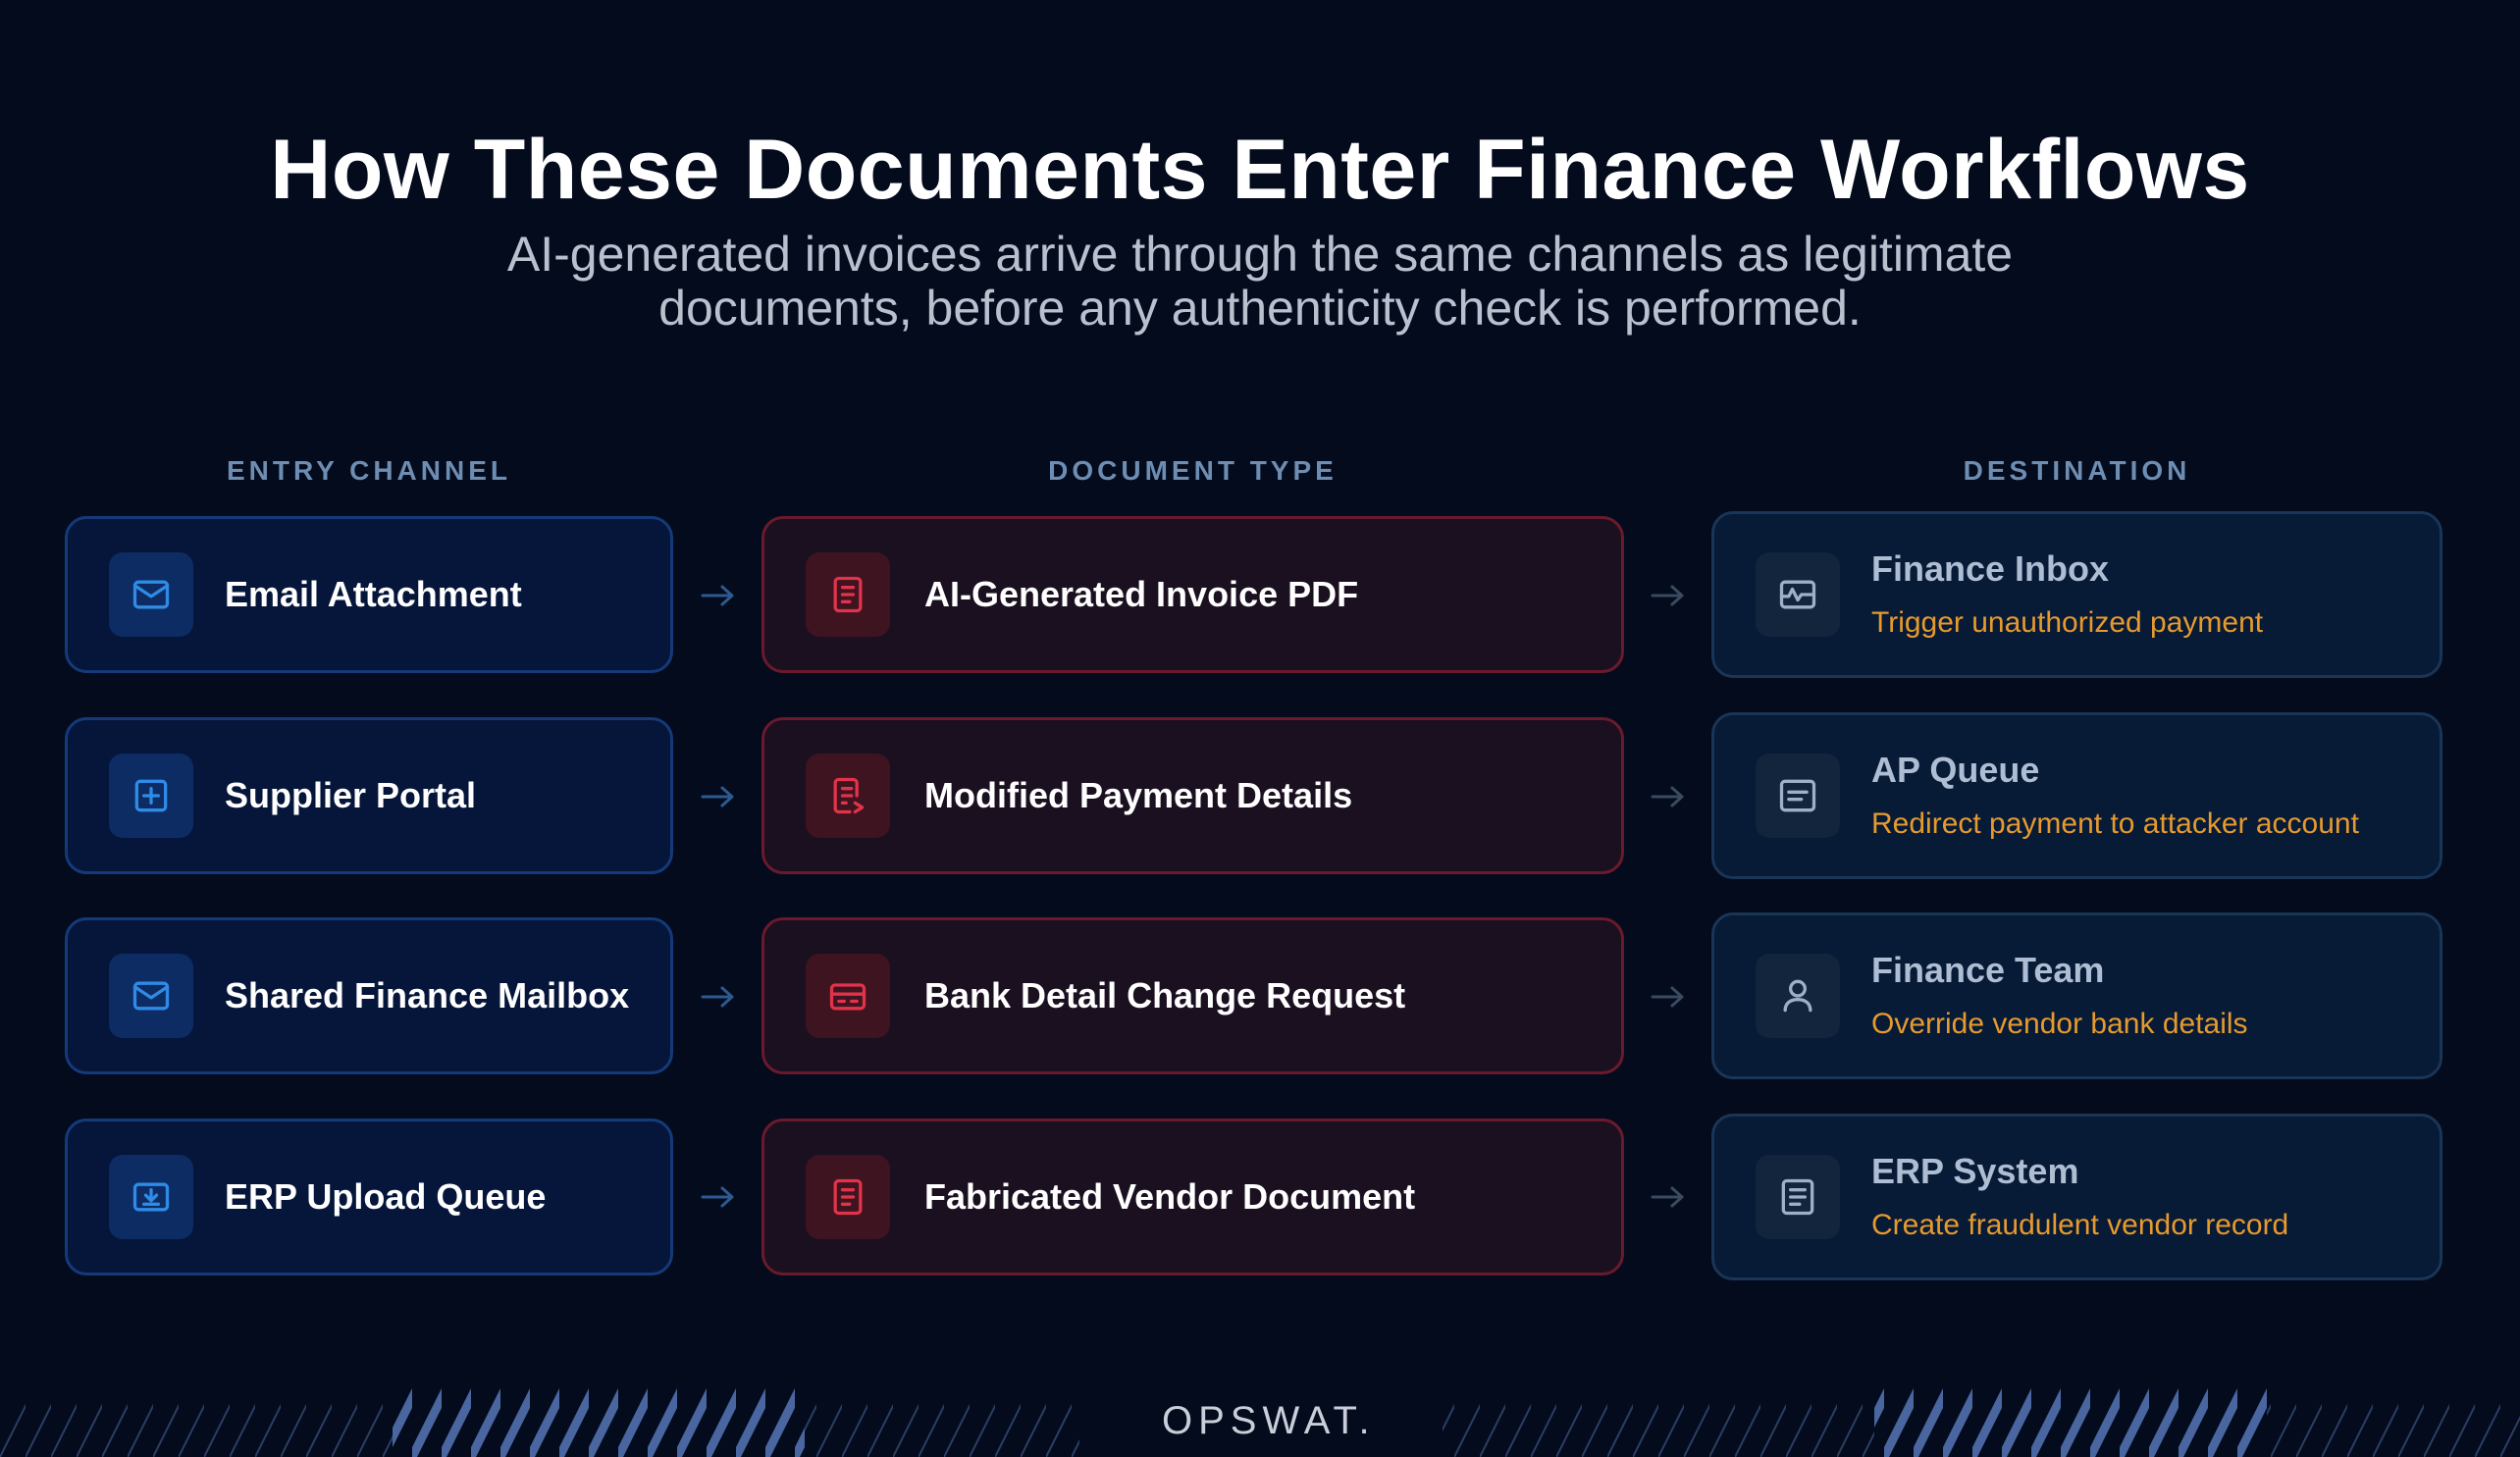 The width and height of the screenshot is (2520, 1457). I want to click on dest-title: Finance Team, so click(1988, 970).